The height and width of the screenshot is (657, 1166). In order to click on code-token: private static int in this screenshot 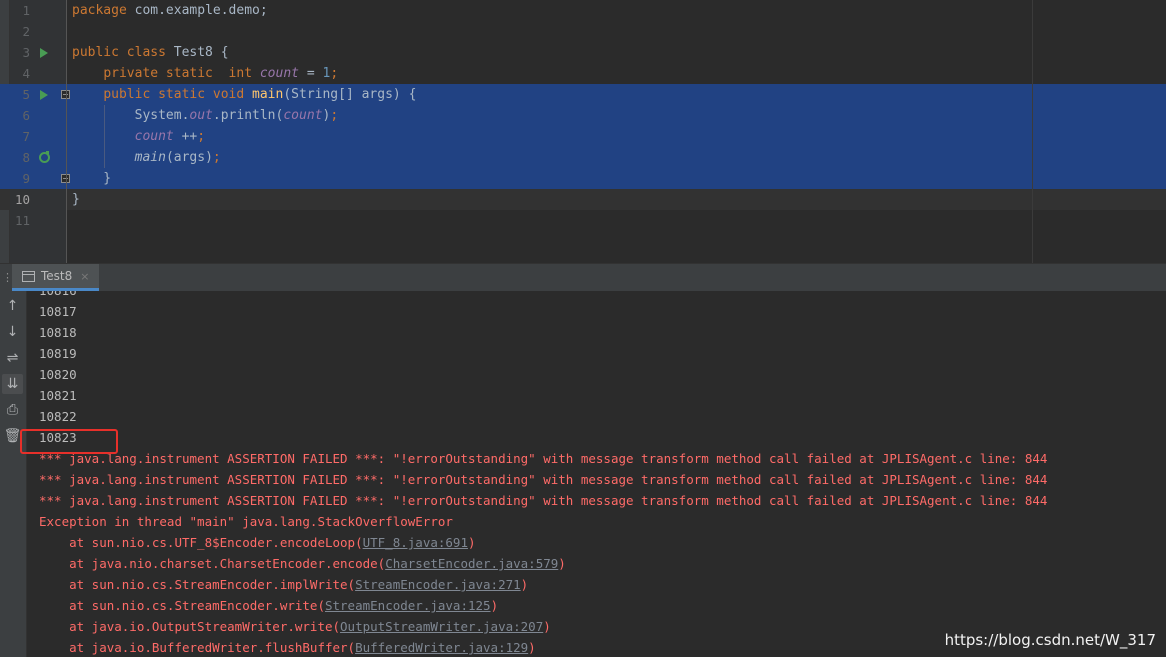, I will do `click(181, 73)`.